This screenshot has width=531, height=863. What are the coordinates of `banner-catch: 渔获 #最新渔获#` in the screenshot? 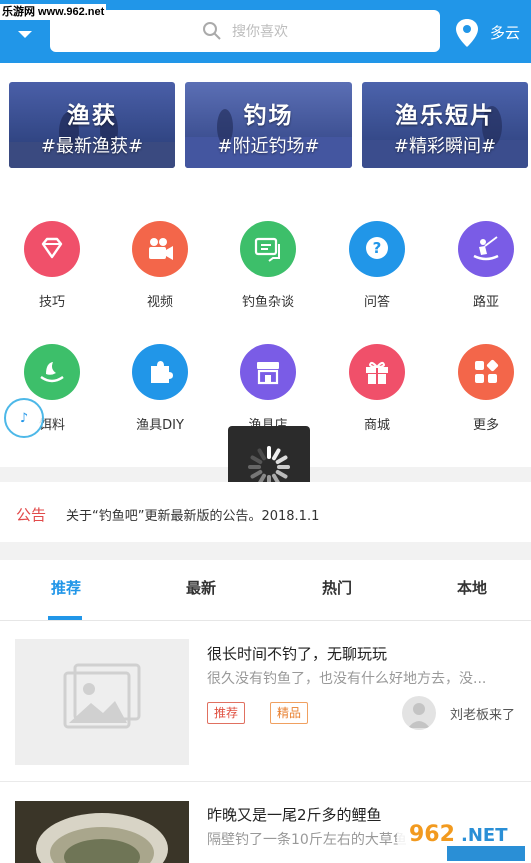 It's located at (92, 125).